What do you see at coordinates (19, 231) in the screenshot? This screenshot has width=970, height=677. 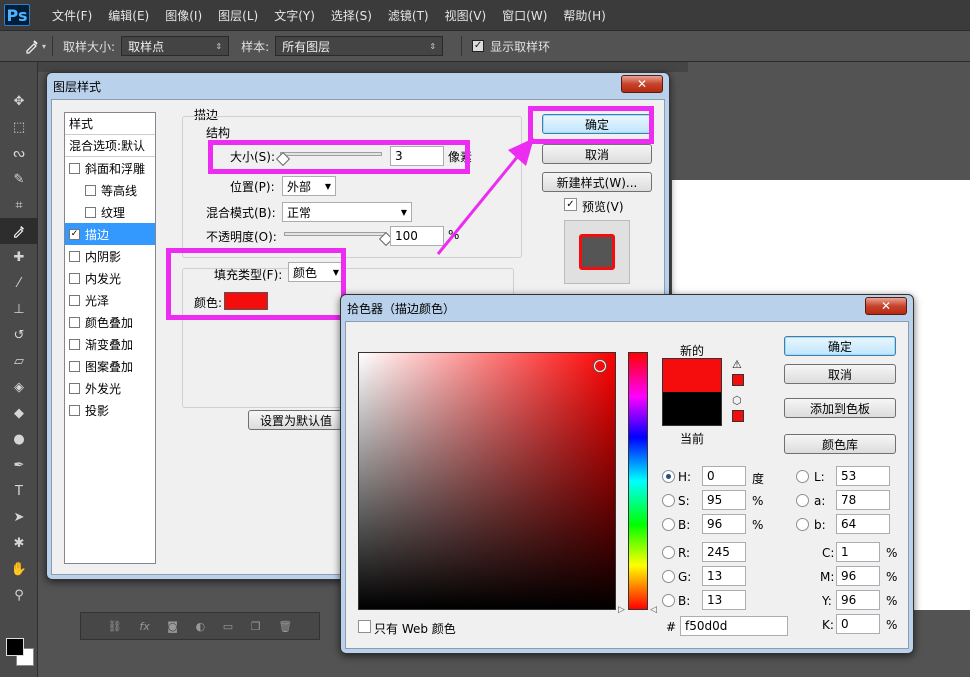 I see `eyedropper-tool-icon` at bounding box center [19, 231].